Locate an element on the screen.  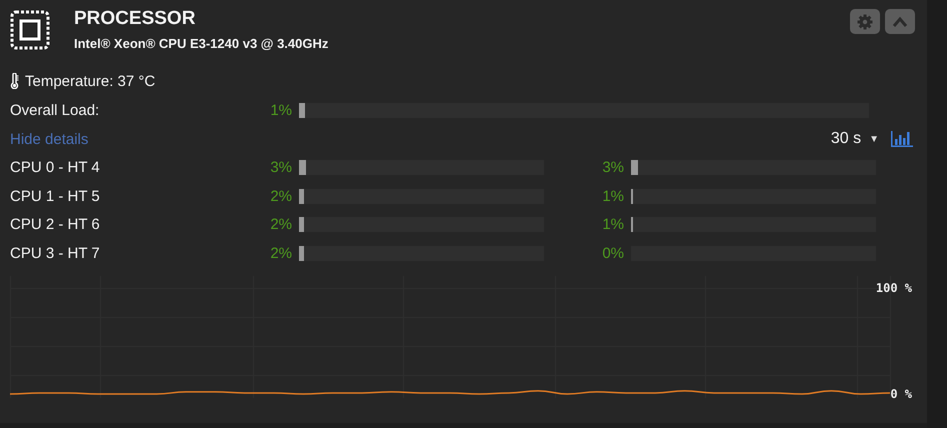
bar-chart-icon is located at coordinates (902, 139).